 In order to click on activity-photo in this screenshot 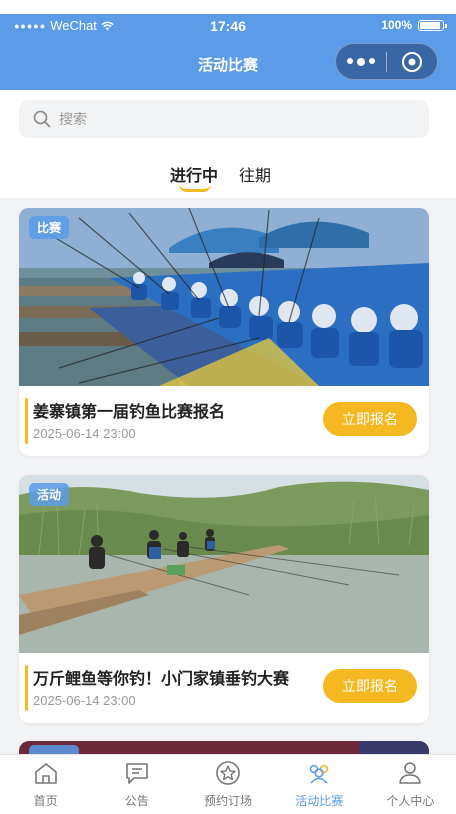, I will do `click(224, 747)`.